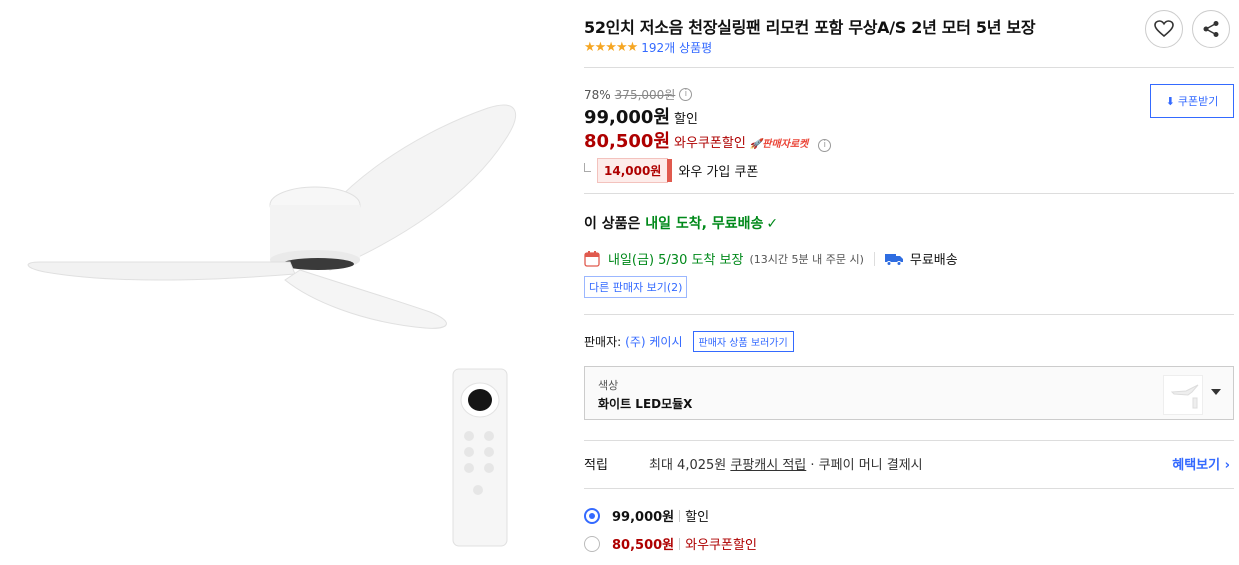 This screenshot has width=1239, height=565. Describe the element at coordinates (697, 517) in the screenshot. I see `option-price-label: 할인` at that location.